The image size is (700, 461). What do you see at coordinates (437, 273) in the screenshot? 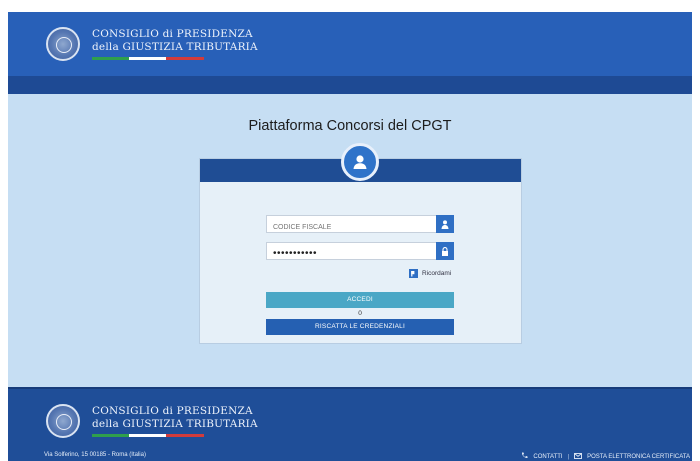
I see `remember-me-label: Ricordami` at bounding box center [437, 273].